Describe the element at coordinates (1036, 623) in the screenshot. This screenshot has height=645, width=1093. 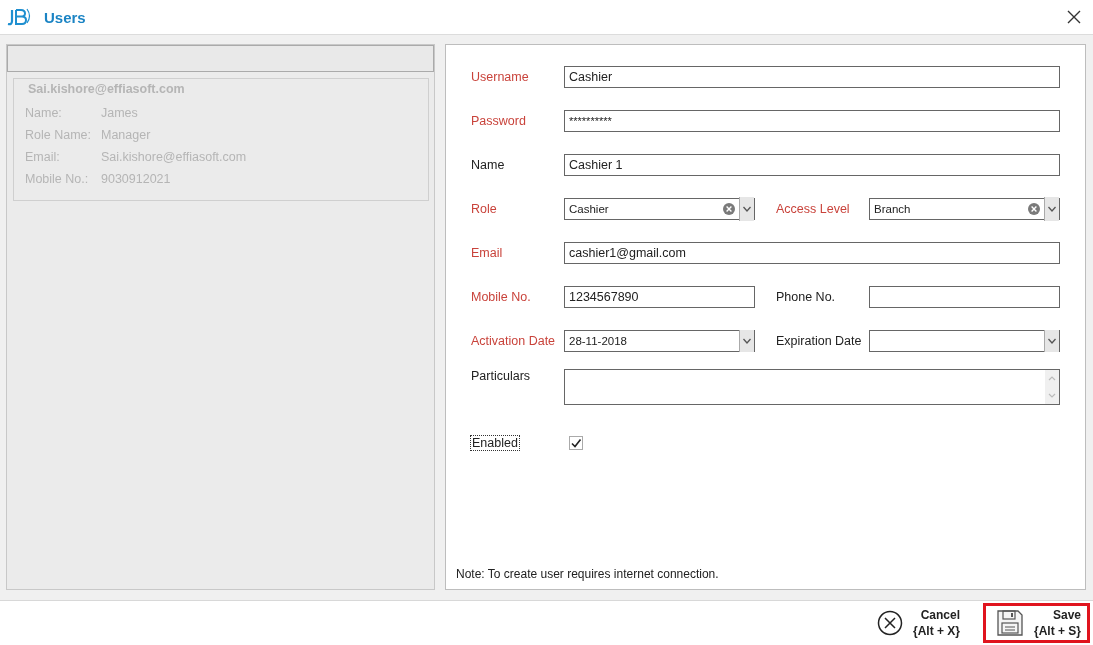
I see `save-button: Save {Alt + S}` at that location.